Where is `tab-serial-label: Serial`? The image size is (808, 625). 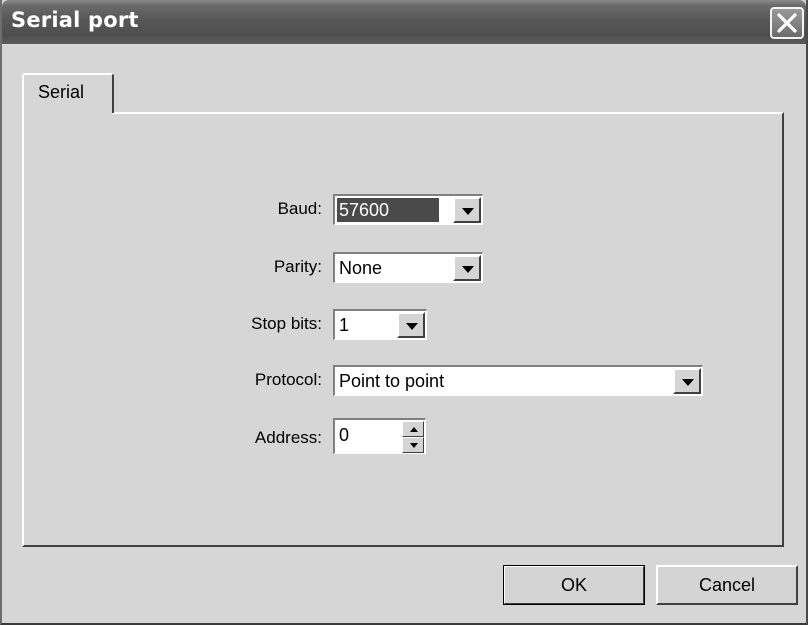
tab-serial-label: Serial is located at coordinates (61, 92).